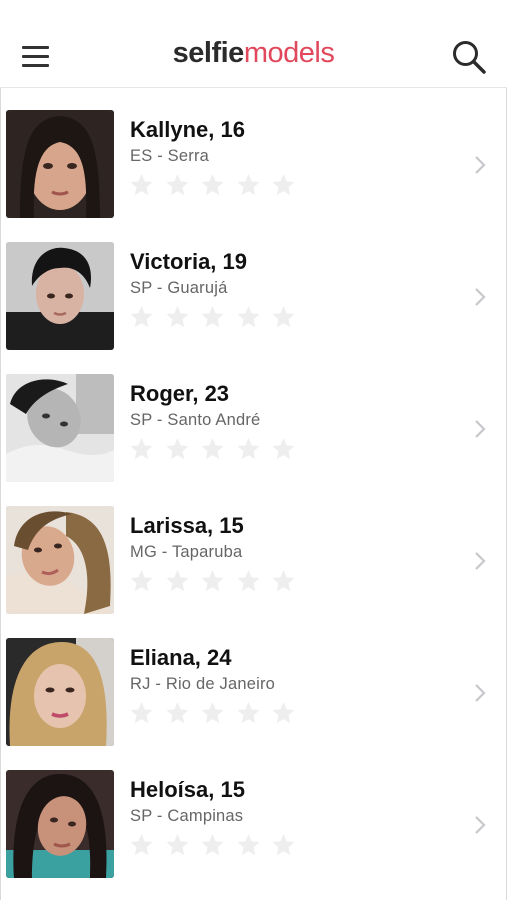 This screenshot has height=900, width=507. I want to click on model-list-item: Larissa, 15 MG - Taparuba, so click(253, 550).